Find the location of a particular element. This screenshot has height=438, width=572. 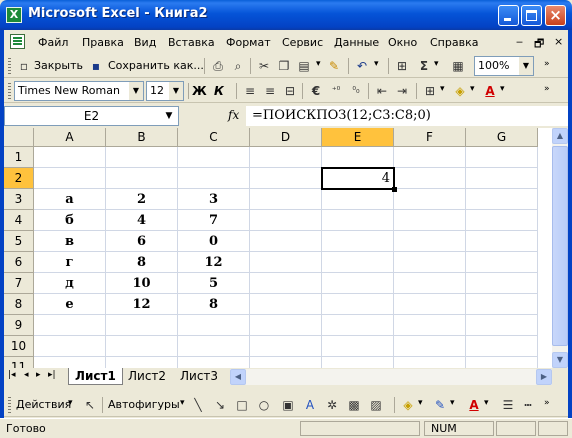

menu-format: Формат is located at coordinates (248, 42).